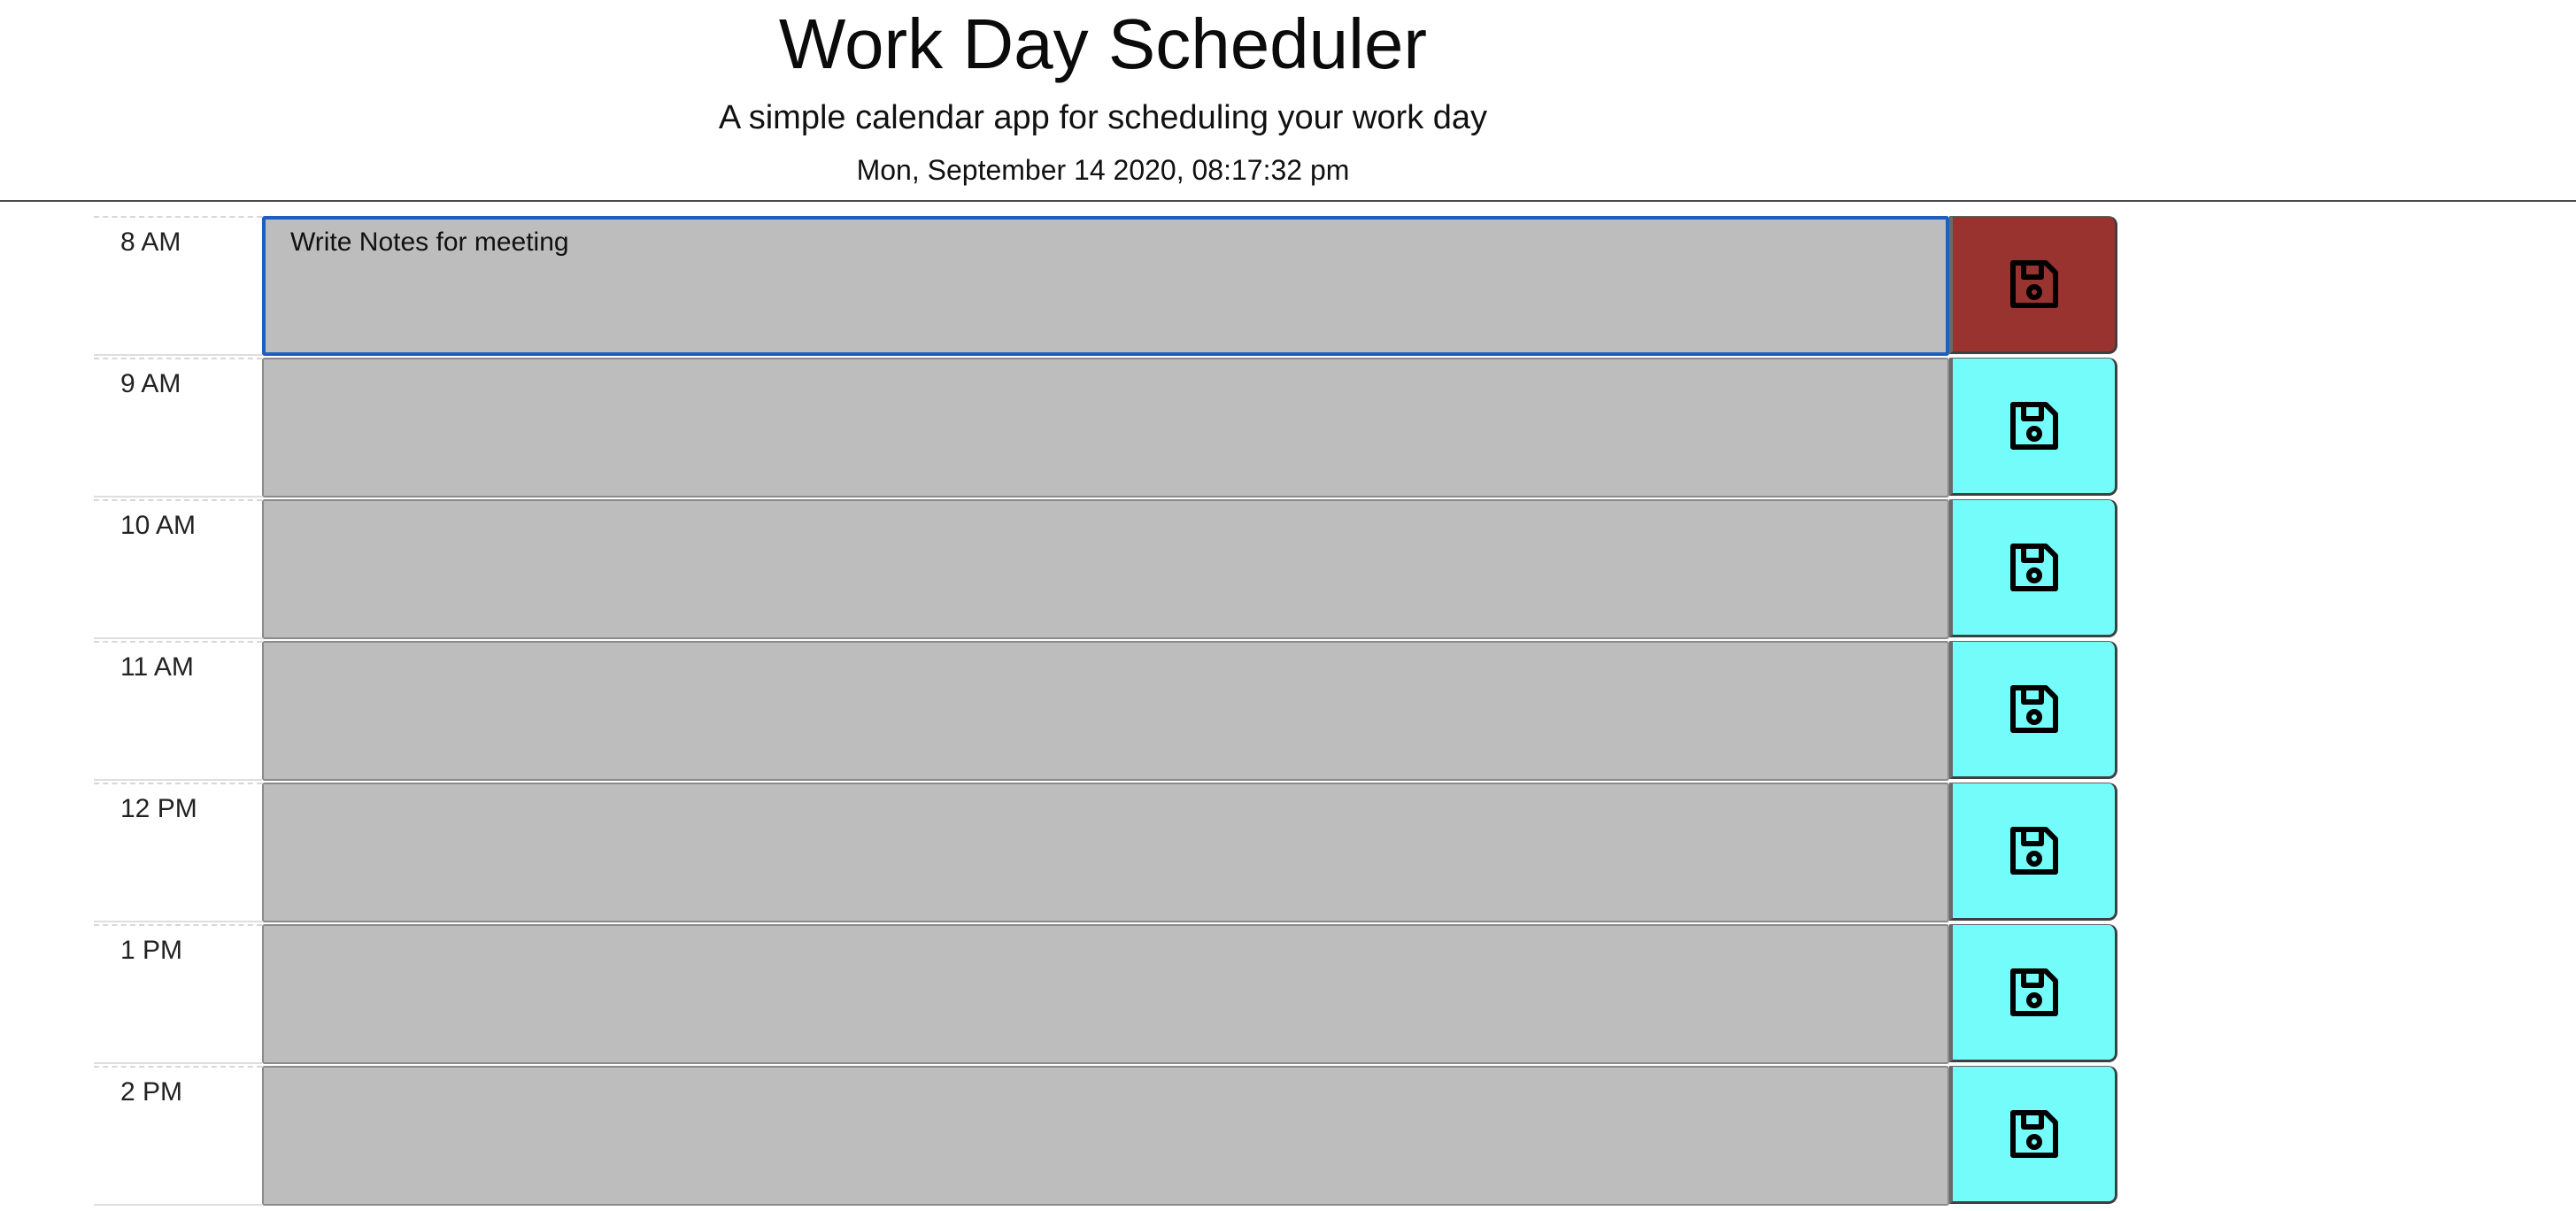 The width and height of the screenshot is (2576, 1211). What do you see at coordinates (178, 994) in the screenshot?
I see `hour-label: 1 PM` at bounding box center [178, 994].